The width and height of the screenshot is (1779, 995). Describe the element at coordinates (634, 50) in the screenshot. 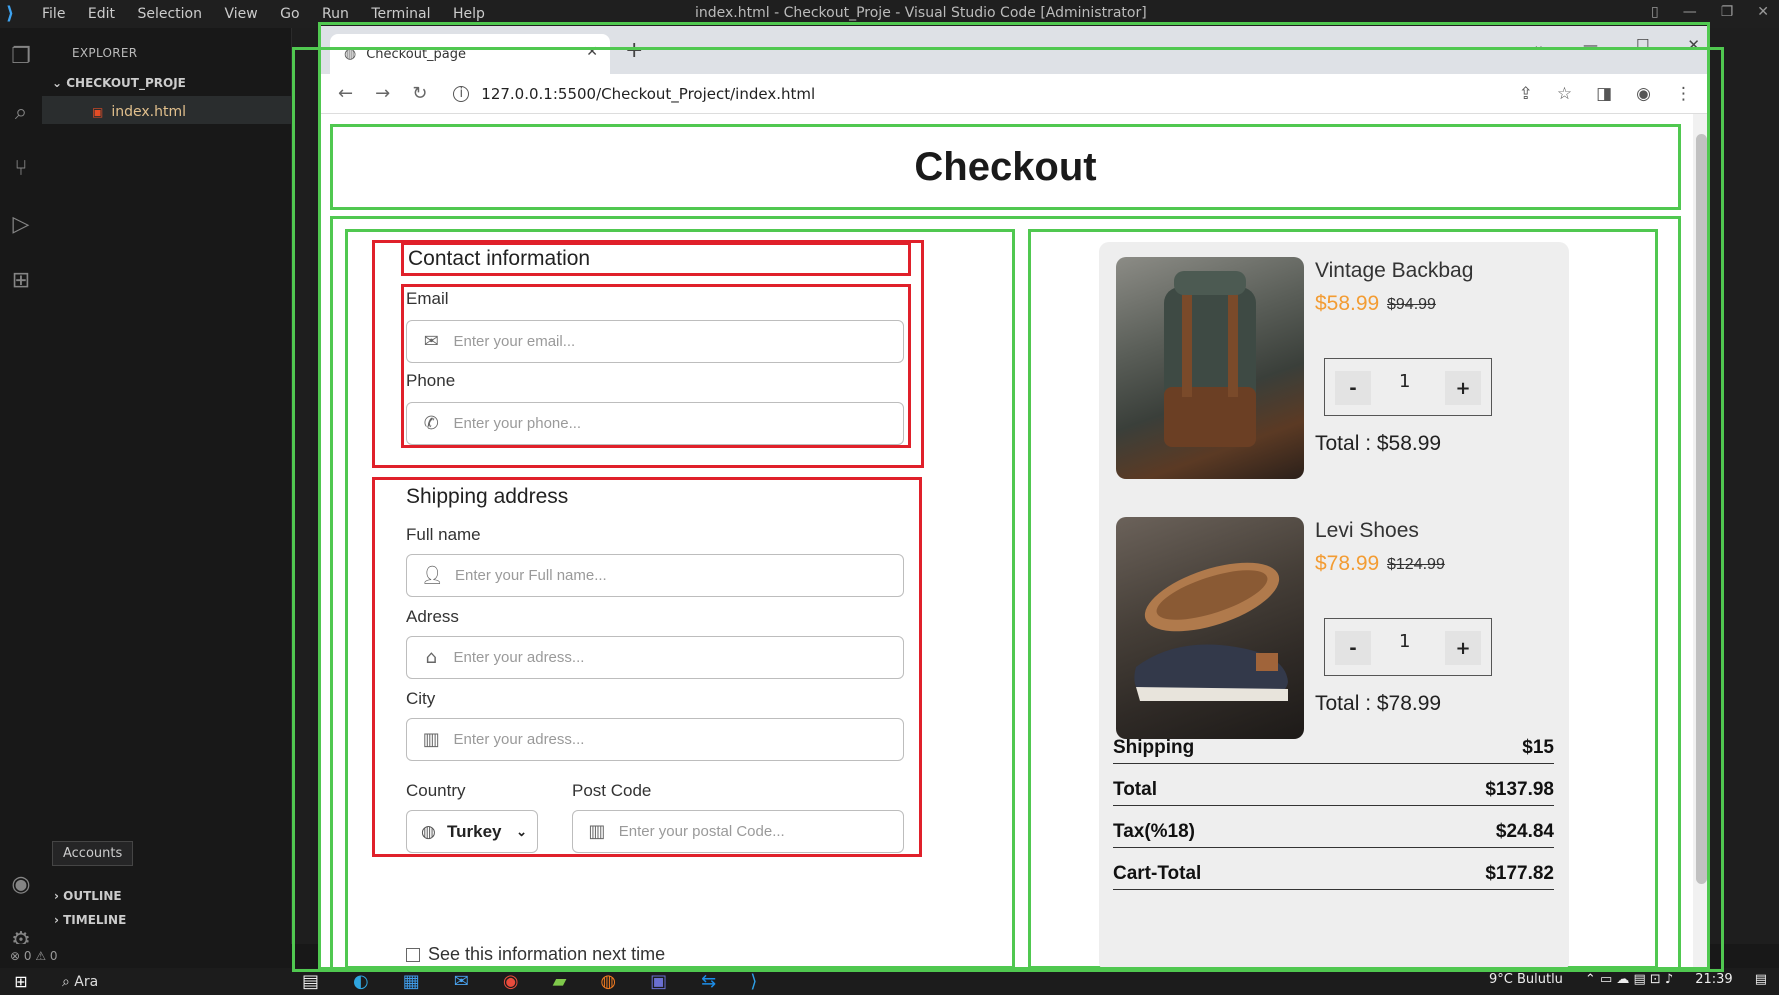

I see `new-tab-icon: +` at that location.